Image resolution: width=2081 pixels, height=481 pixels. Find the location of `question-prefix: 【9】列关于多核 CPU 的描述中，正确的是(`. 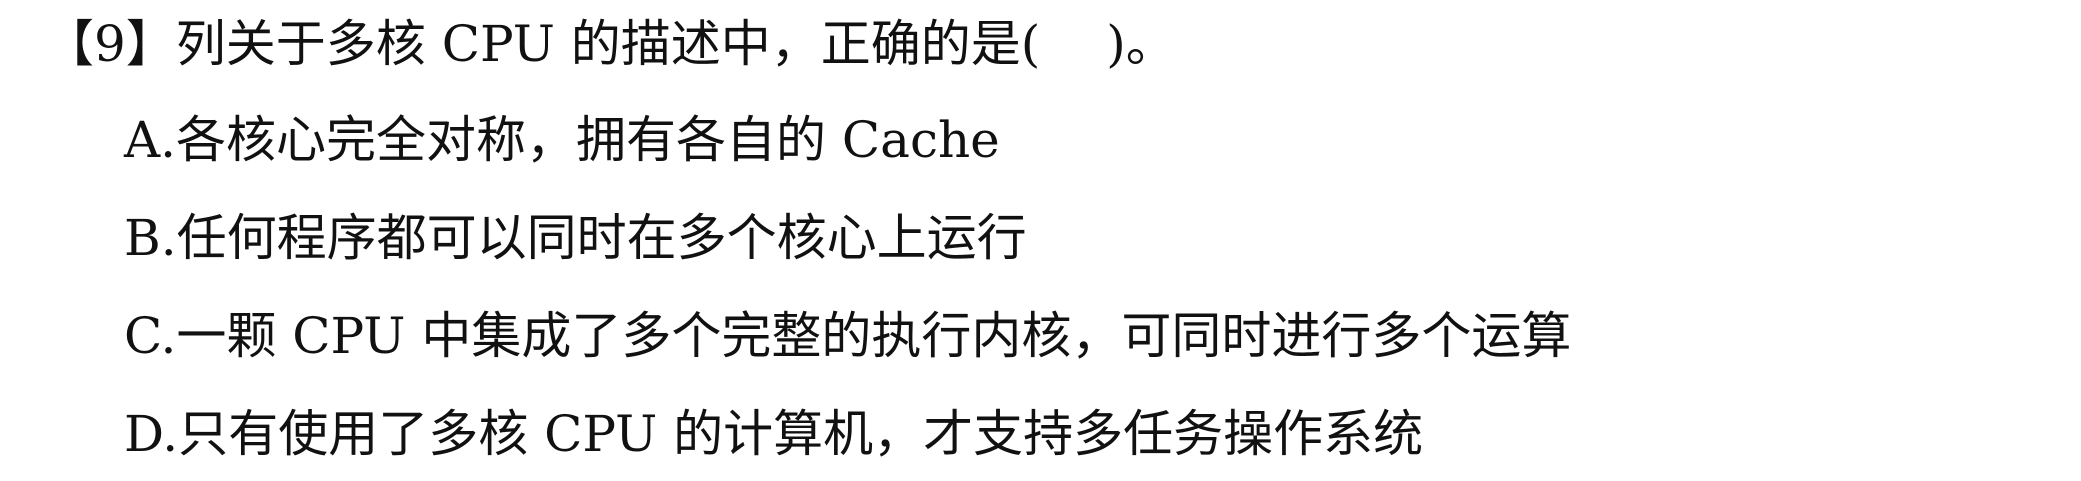

question-prefix: 【9】列关于多核 CPU 的描述中，正确的是( is located at coordinates (542, 44).